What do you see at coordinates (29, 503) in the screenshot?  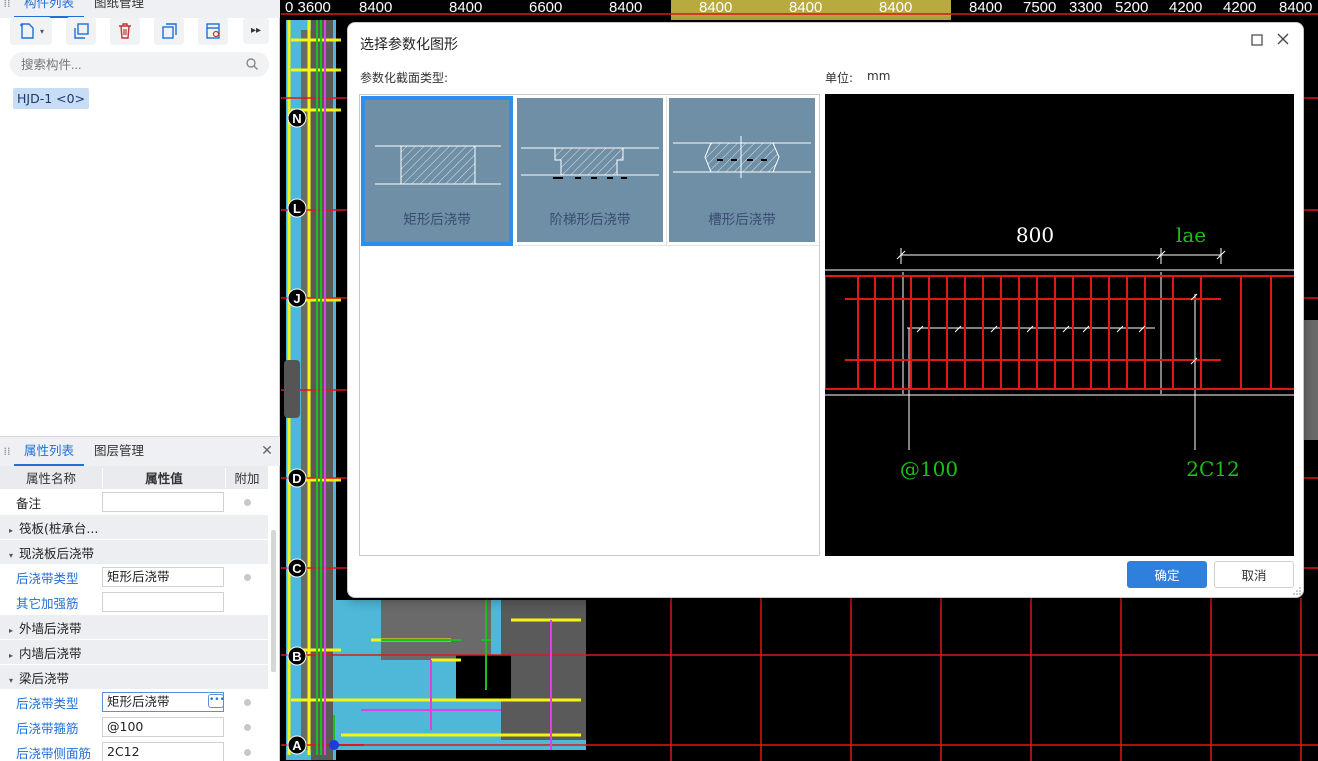 I see `property-name: 备注` at bounding box center [29, 503].